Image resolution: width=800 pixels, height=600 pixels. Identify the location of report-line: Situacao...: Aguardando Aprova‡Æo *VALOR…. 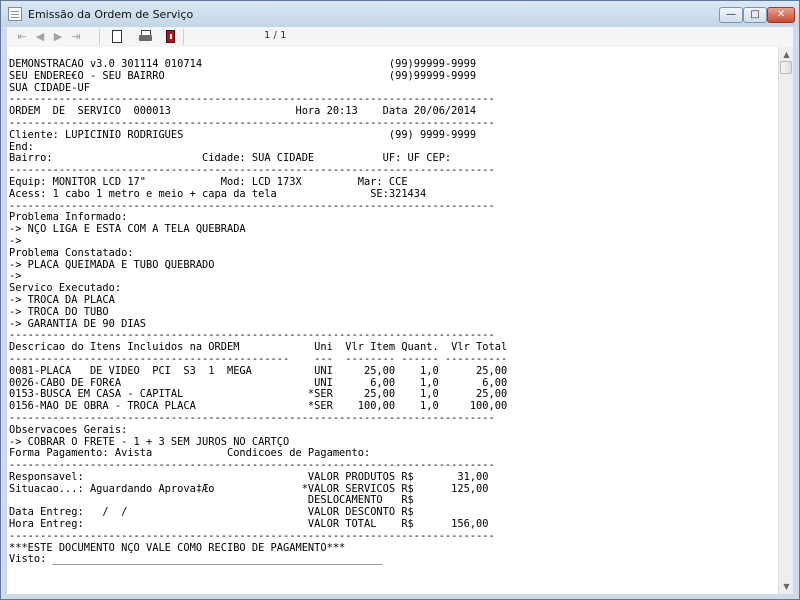
(249, 488).